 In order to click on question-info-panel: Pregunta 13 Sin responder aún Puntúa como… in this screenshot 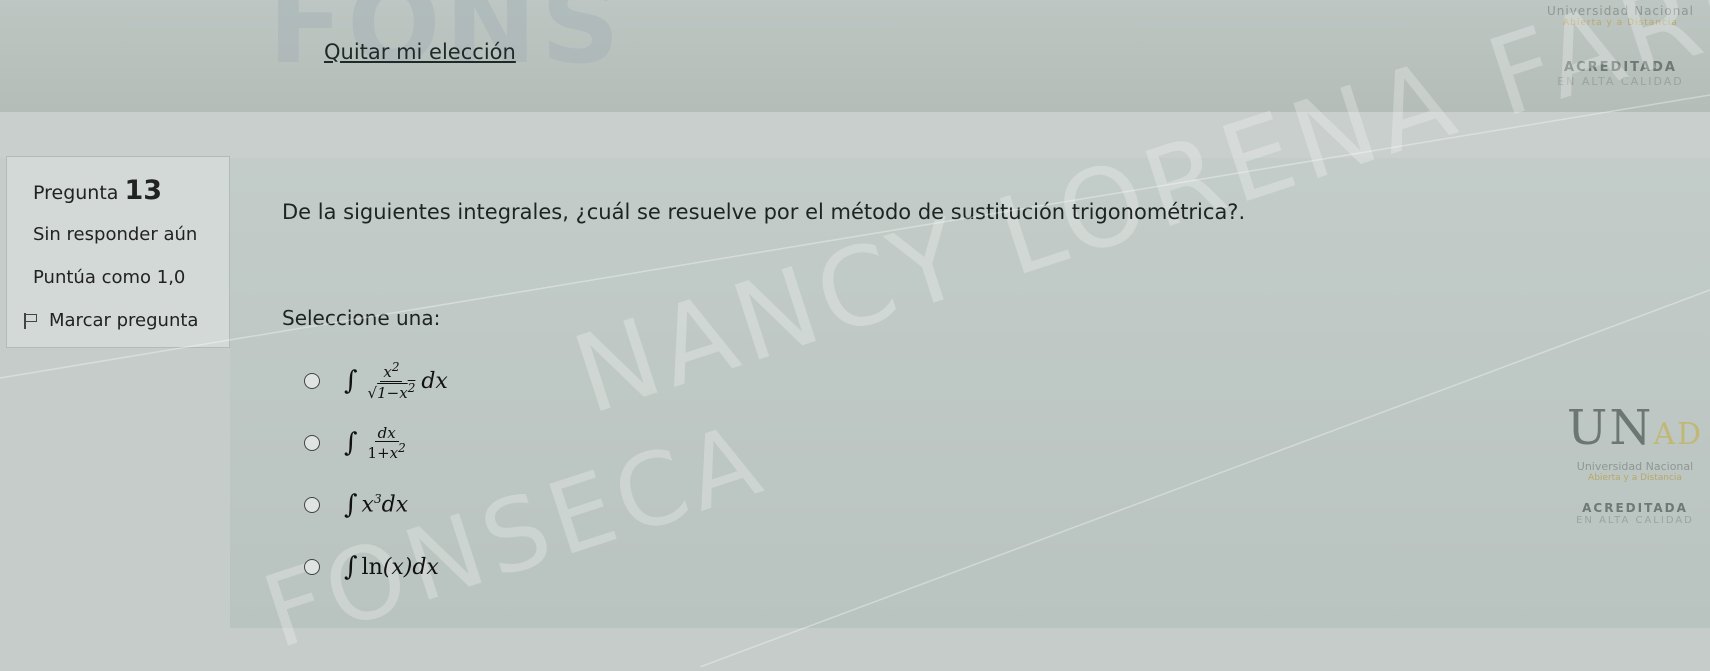, I will do `click(118, 252)`.